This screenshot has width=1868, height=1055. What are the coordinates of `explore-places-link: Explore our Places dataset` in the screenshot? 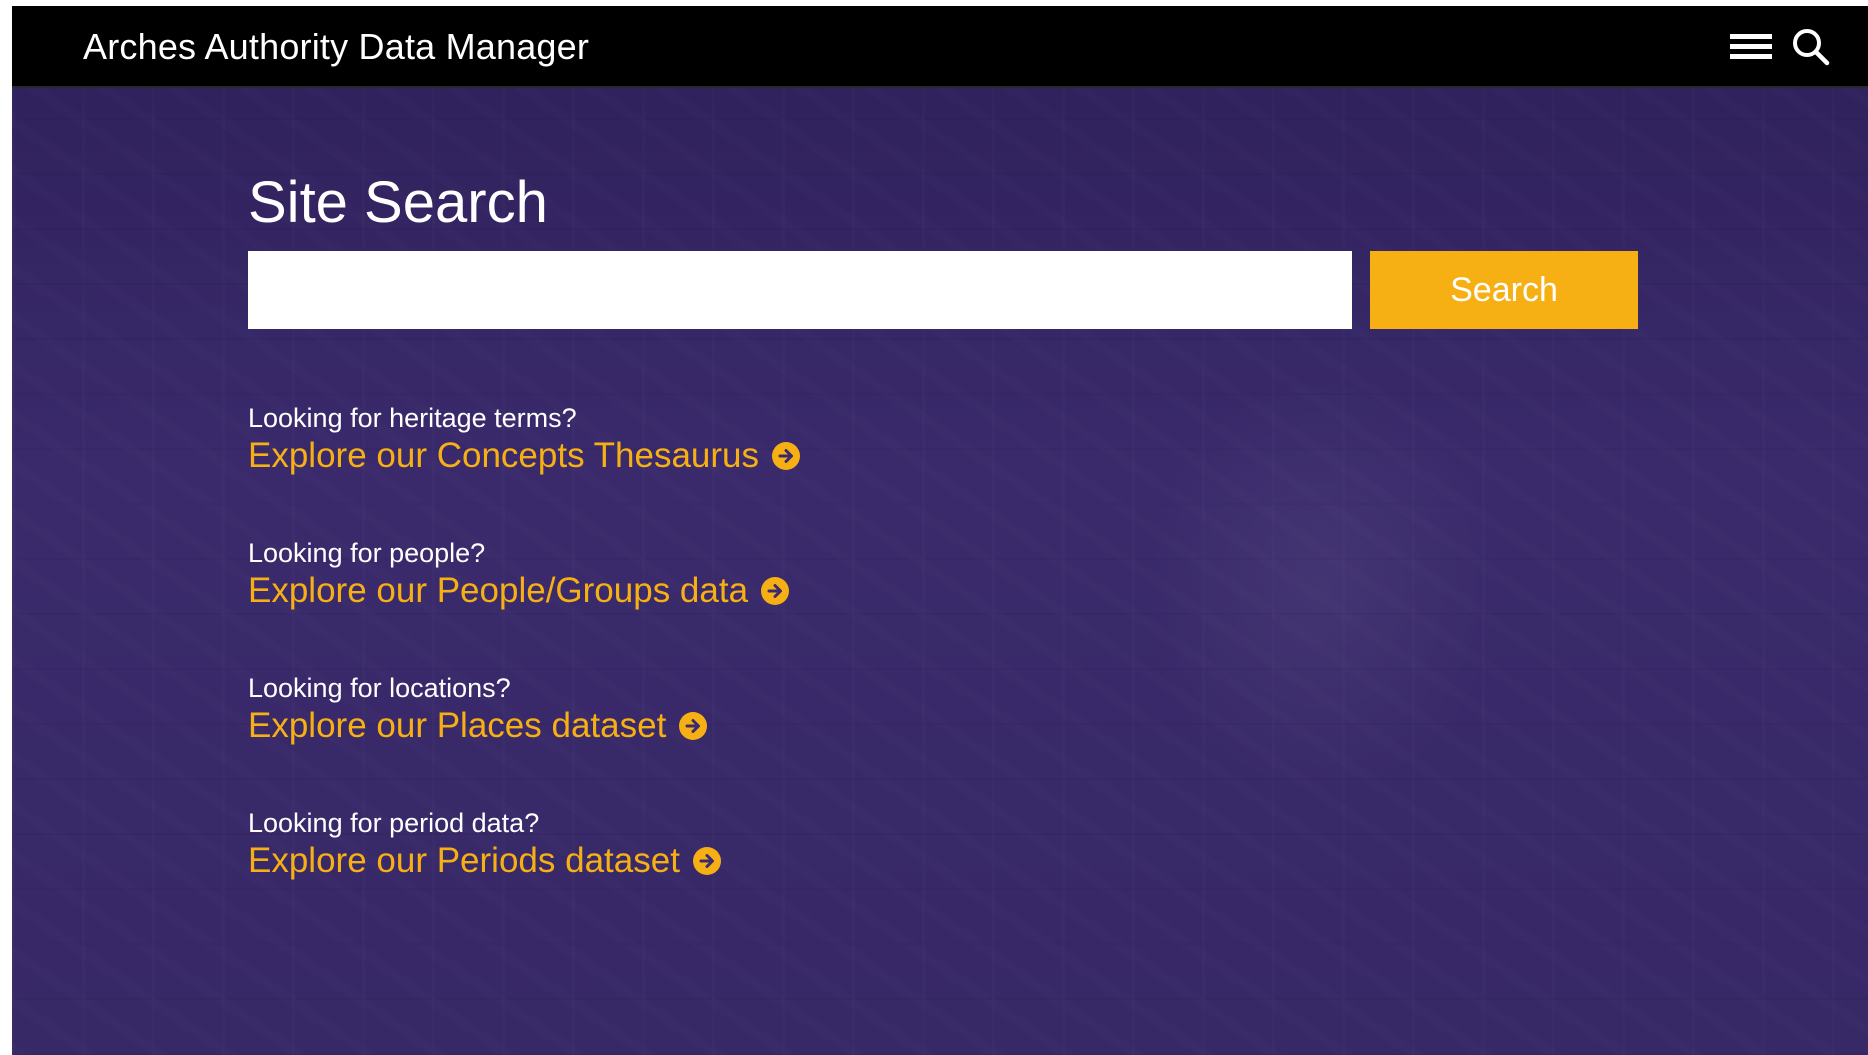 It's located at (478, 726).